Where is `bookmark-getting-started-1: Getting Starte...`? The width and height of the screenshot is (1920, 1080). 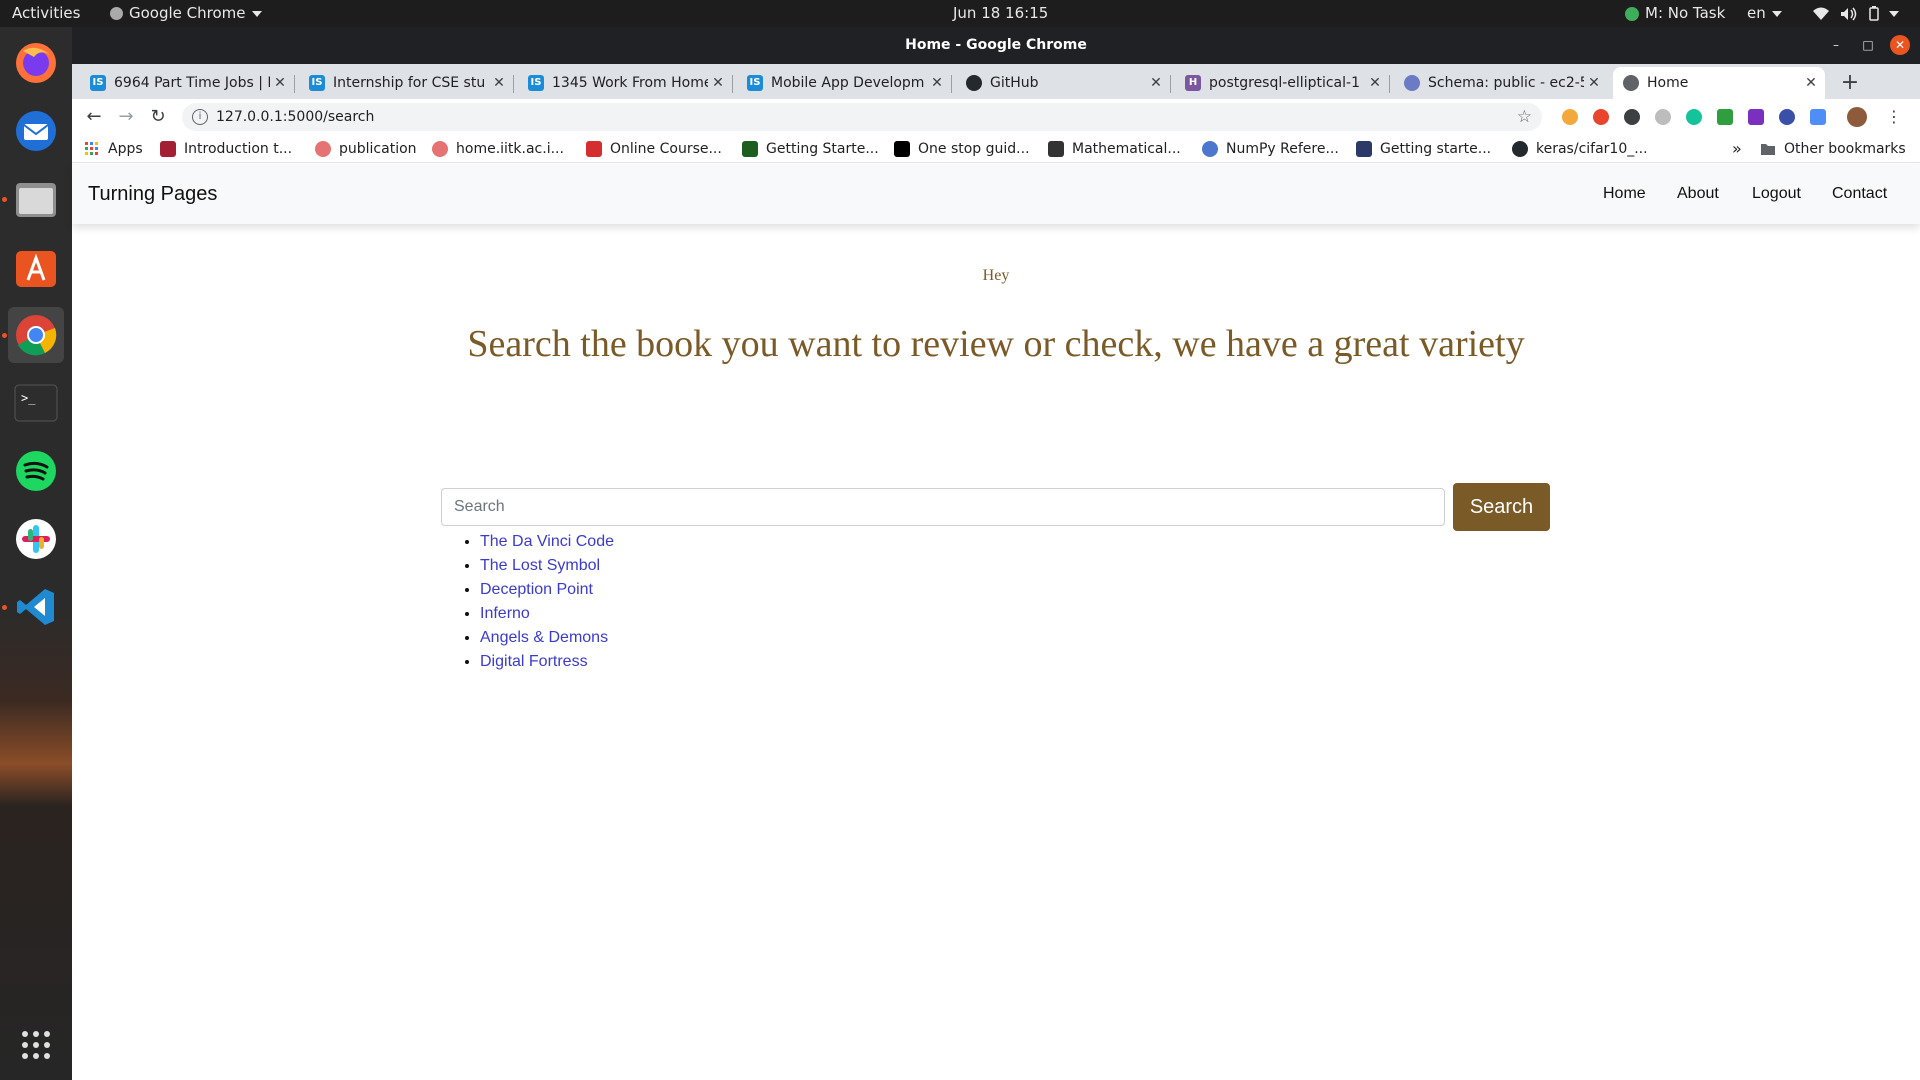
bookmark-getting-started-1: Getting Starte... is located at coordinates (810, 149).